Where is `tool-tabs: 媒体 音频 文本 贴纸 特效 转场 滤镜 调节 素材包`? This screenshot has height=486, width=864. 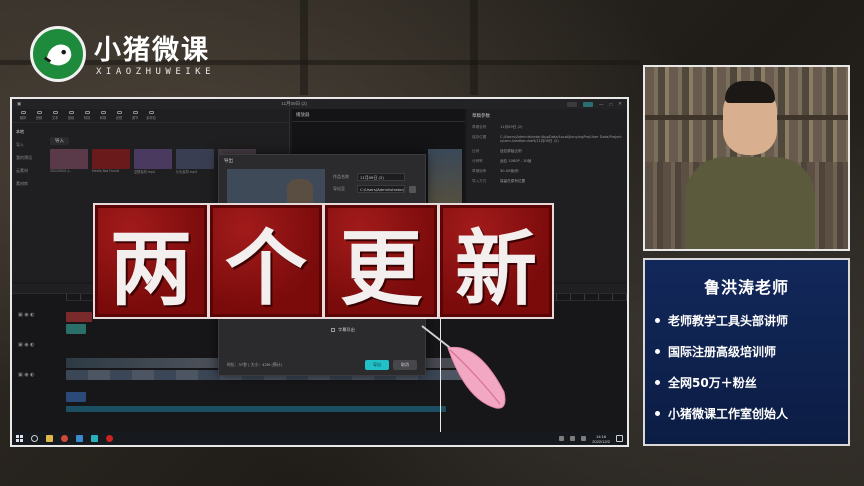 tool-tabs: 媒体 音频 文本 贴纸 特效 转场 滤镜 调节 素材包 is located at coordinates (150, 116).